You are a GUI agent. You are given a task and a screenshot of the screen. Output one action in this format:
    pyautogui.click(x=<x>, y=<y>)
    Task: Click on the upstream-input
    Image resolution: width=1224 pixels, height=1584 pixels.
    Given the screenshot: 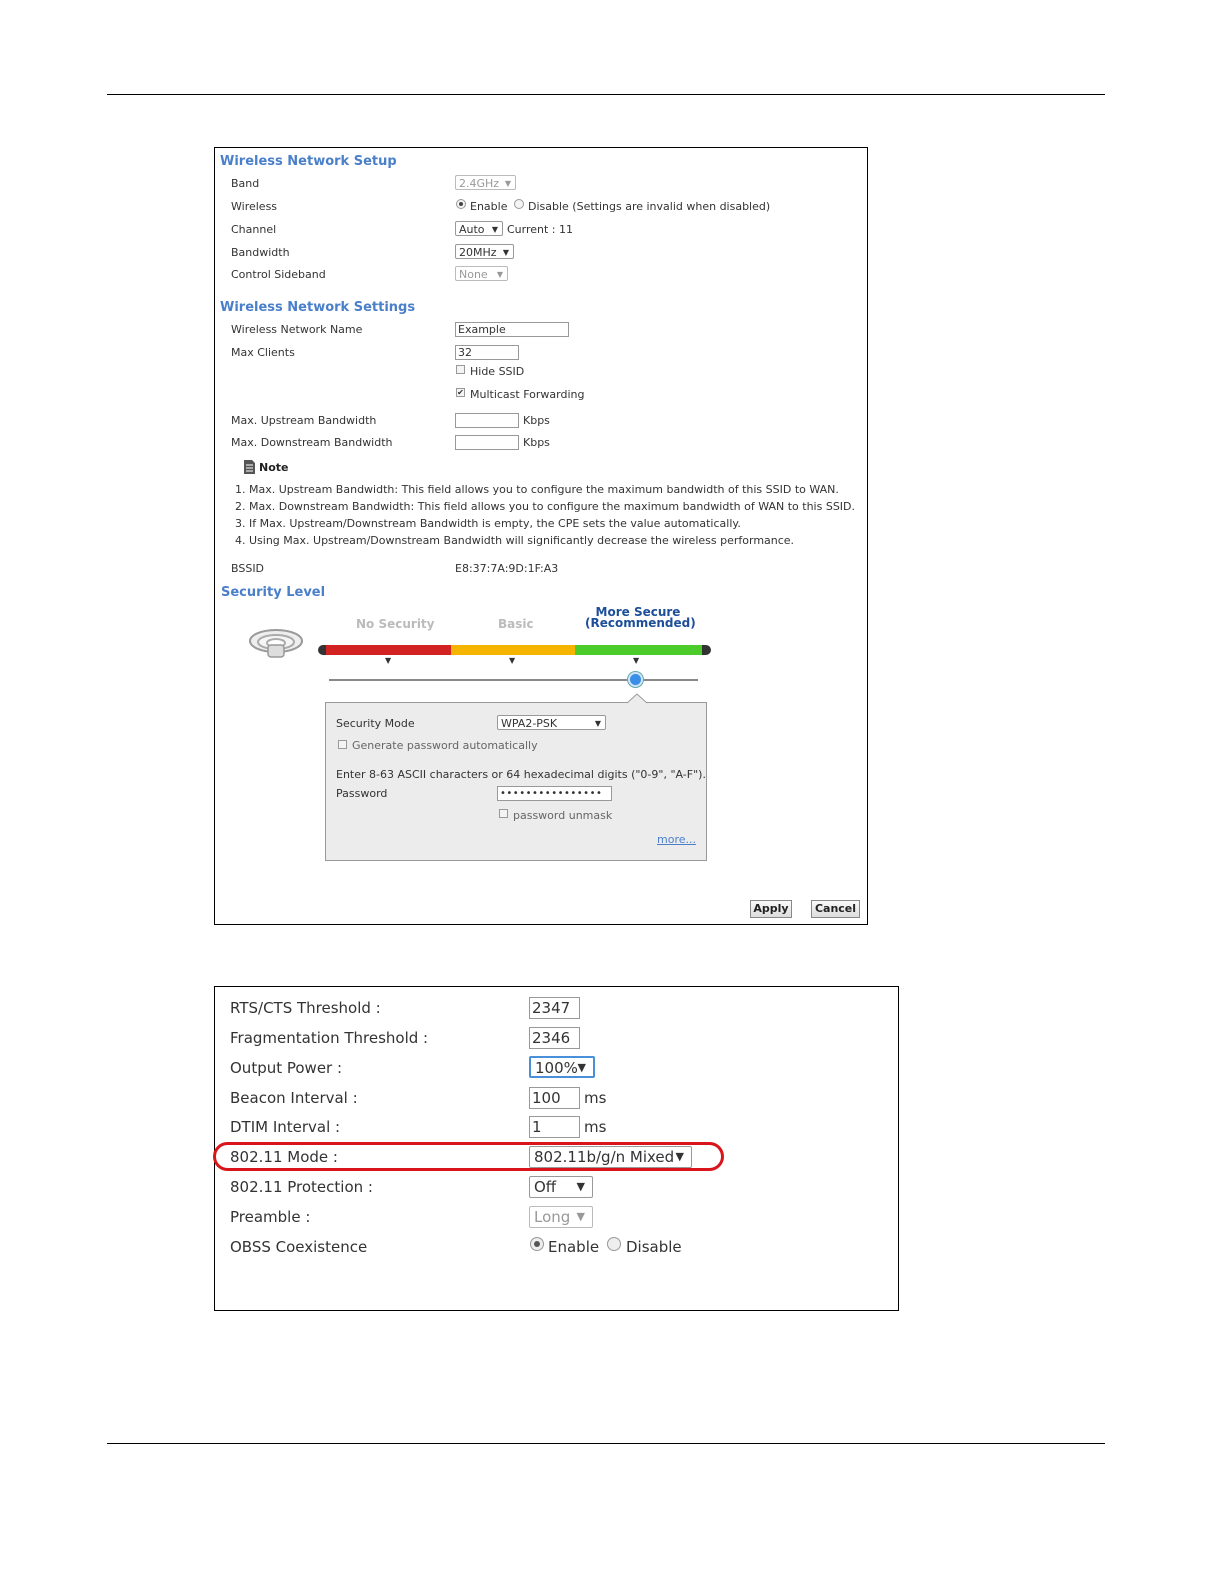 What is the action you would take?
    pyautogui.click(x=487, y=420)
    